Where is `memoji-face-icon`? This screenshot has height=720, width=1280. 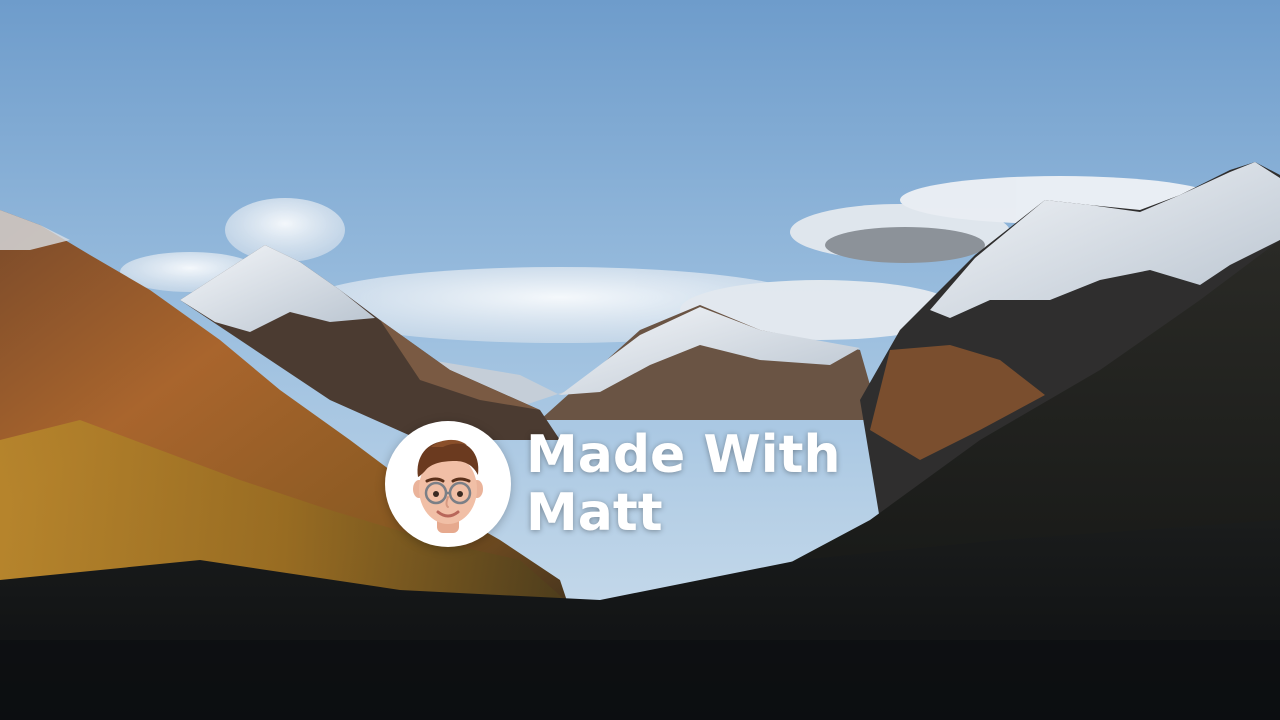 memoji-face-icon is located at coordinates (448, 486).